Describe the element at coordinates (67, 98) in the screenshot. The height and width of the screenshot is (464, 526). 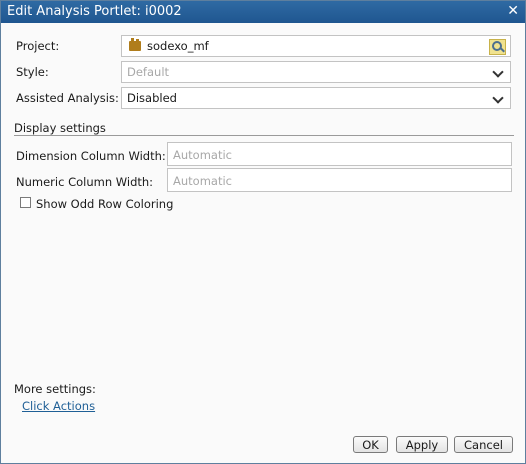
I see `assisted-analysis-label: Assisted Analysis:` at that location.